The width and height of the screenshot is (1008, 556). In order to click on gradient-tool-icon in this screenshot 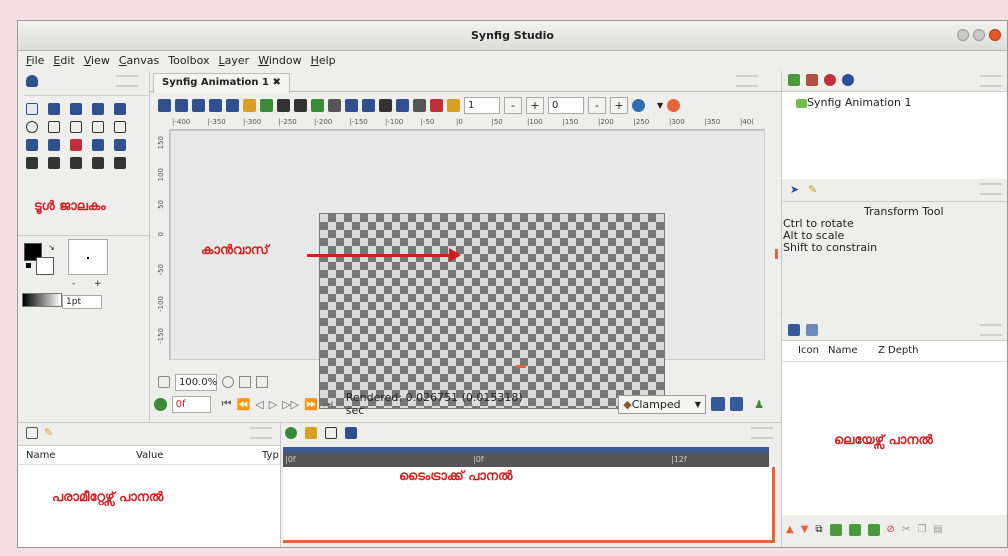, I will do `click(98, 127)`.